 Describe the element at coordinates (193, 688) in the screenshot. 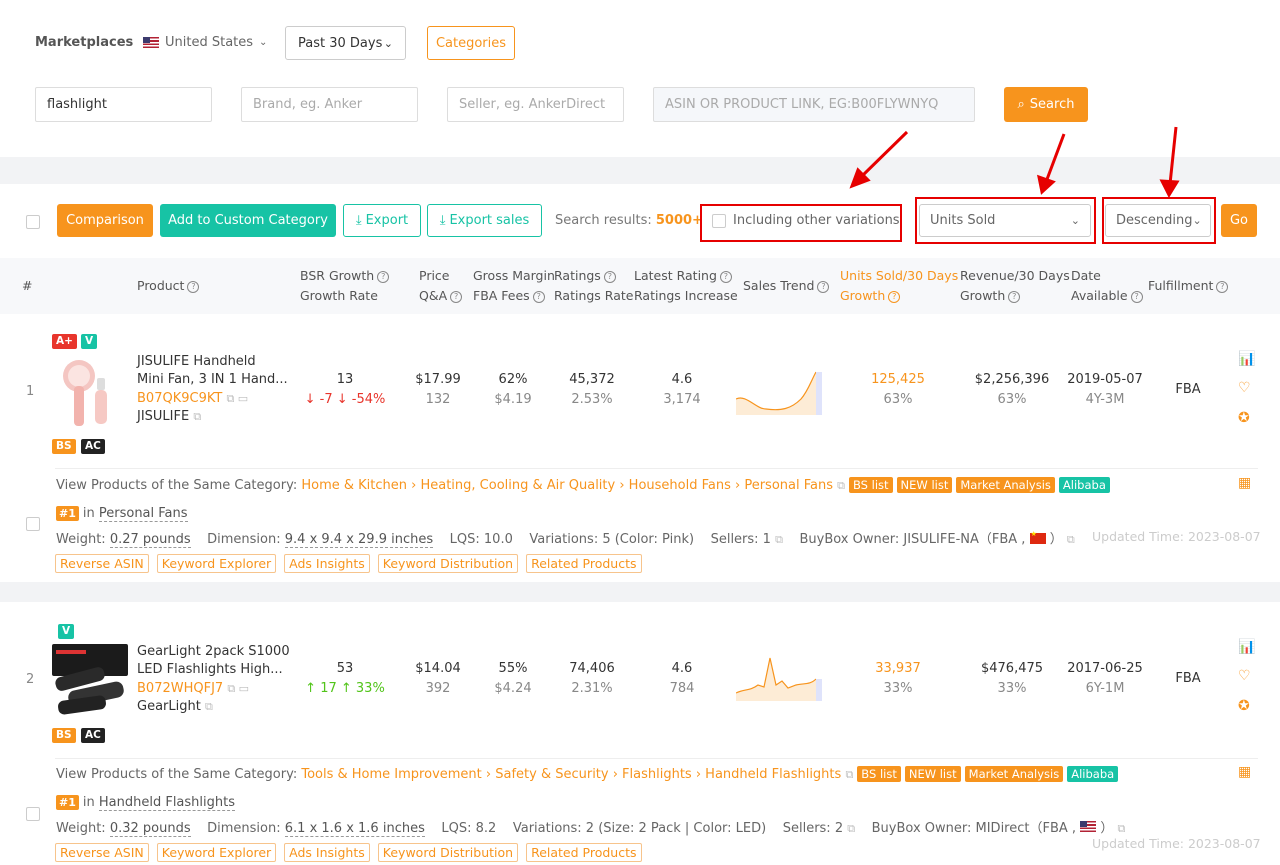

I see `asin-link: B072WHQFJ7 ⧉ ▭` at that location.